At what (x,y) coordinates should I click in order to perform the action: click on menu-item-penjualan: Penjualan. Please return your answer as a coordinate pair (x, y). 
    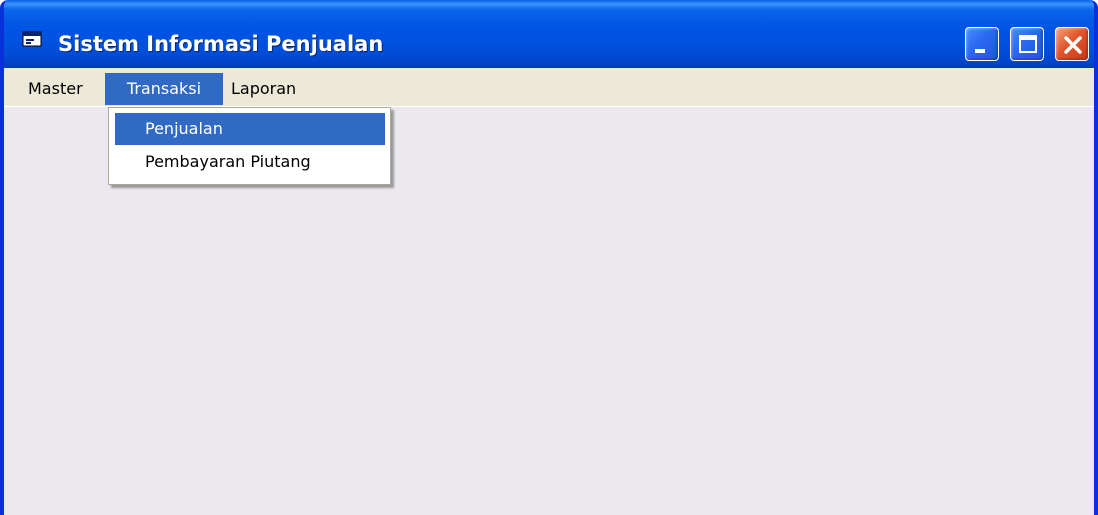
    Looking at the image, I should click on (250, 129).